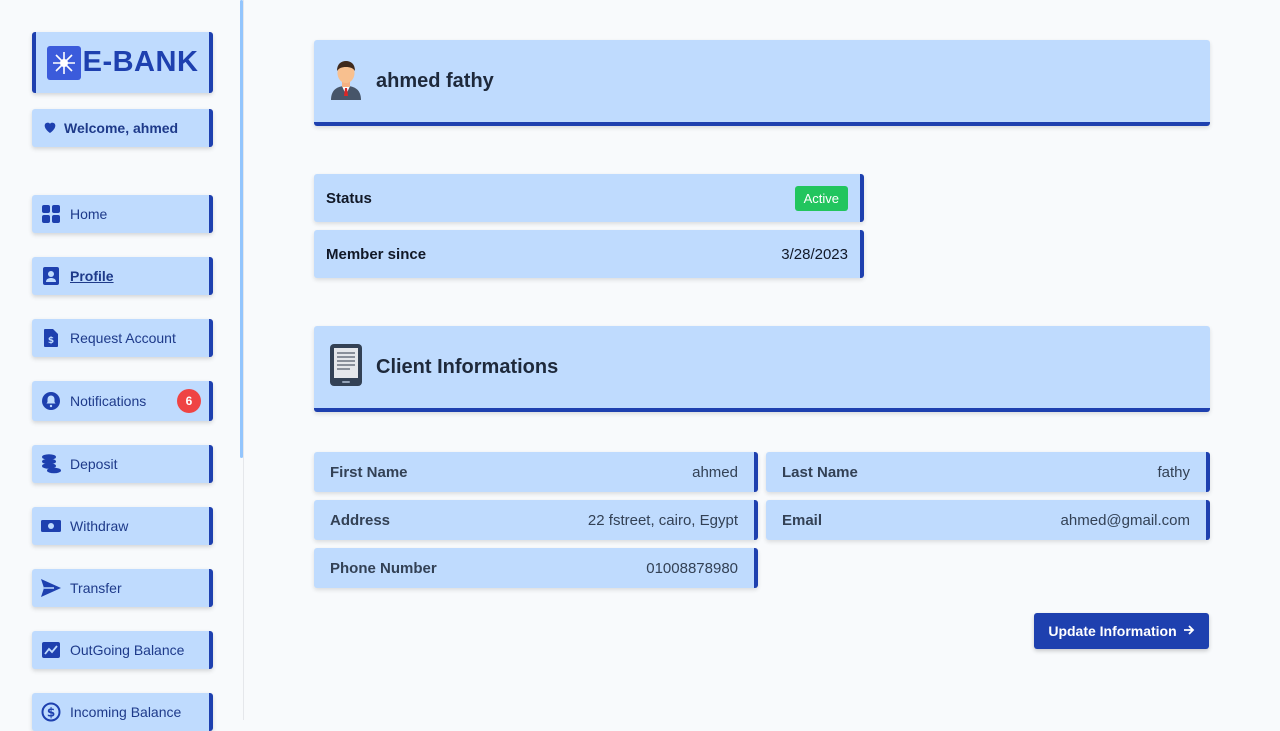 Image resolution: width=1280 pixels, height=731 pixels. Describe the element at coordinates (820, 472) in the screenshot. I see `last-name-label: Last Name` at that location.